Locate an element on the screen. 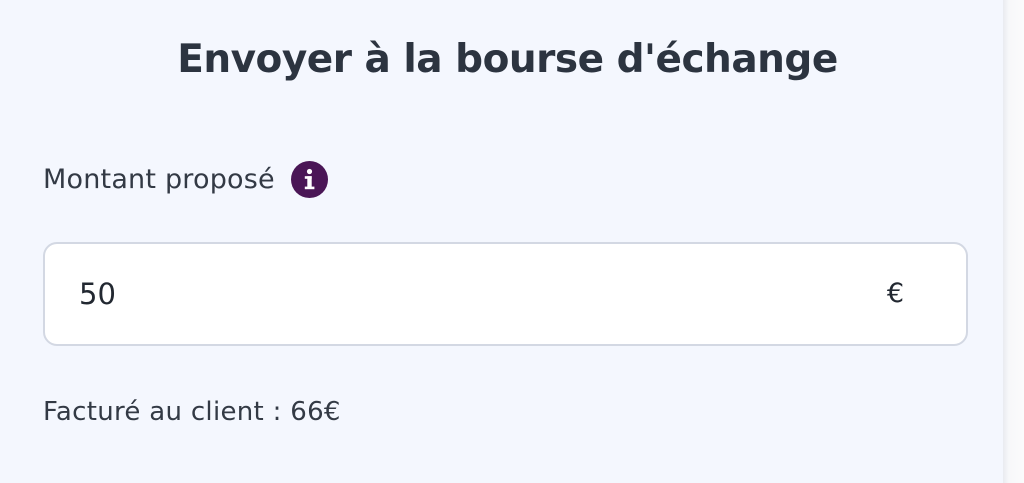 Image resolution: width=1024 pixels, height=483 pixels. billed-to-client-text: Facturé au client : 66€ is located at coordinates (192, 412).